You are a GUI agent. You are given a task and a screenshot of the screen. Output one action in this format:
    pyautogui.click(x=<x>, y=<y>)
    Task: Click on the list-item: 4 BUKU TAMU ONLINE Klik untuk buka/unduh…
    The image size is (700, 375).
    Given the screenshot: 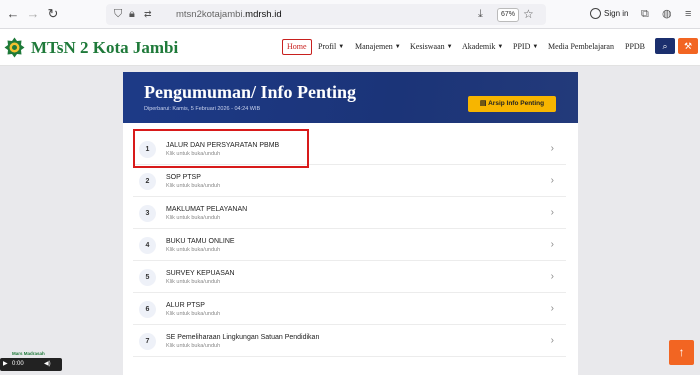 What is the action you would take?
    pyautogui.click(x=349, y=245)
    